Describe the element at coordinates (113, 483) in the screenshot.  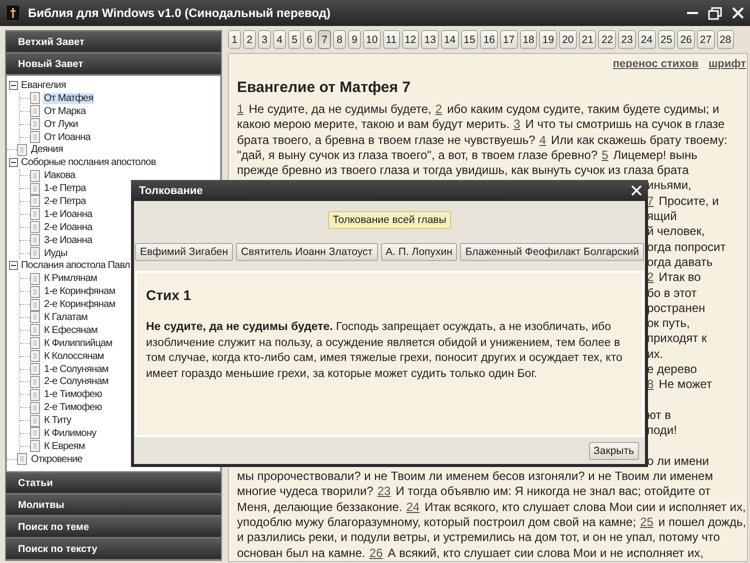
I see `section-header: Статьи` at that location.